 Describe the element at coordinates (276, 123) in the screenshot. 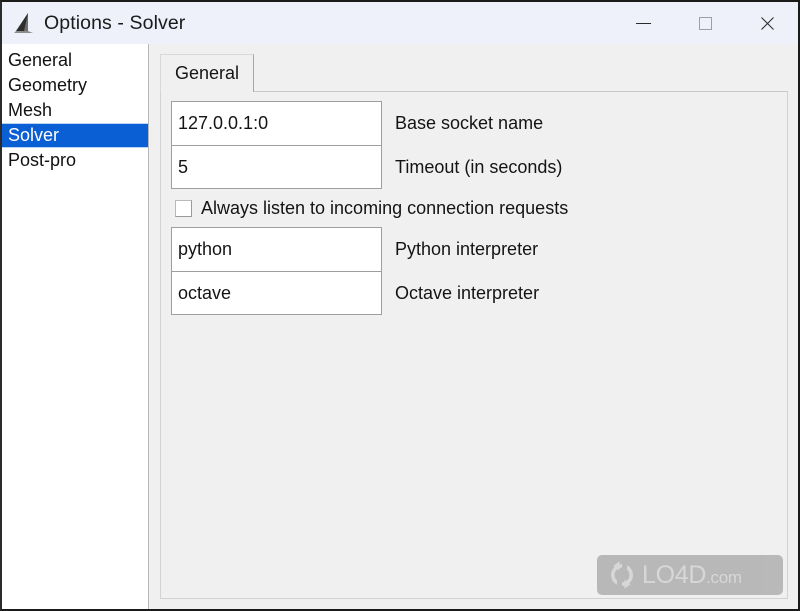

I see `base-socket-name-input: 127.0.0.1:0` at that location.